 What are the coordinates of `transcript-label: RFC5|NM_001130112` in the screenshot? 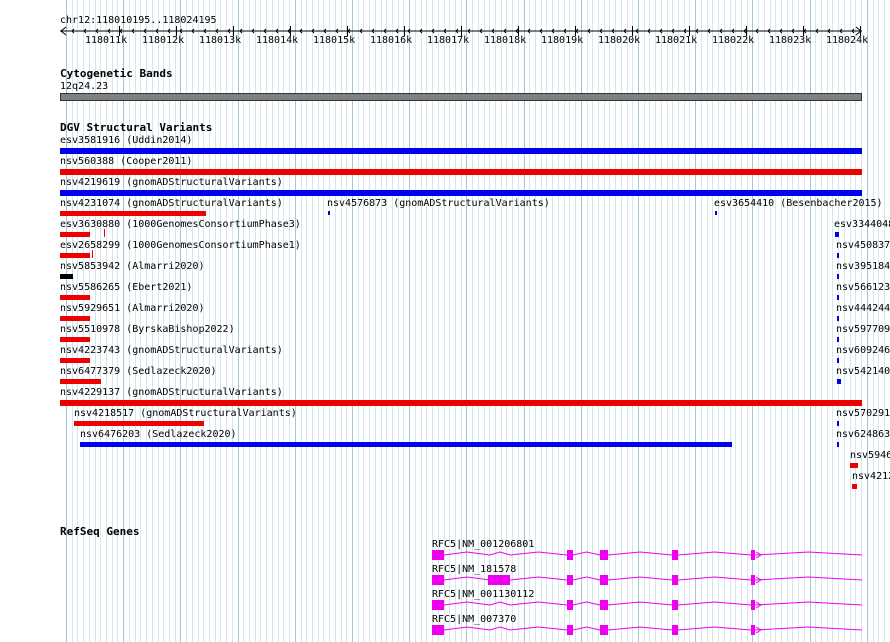 It's located at (483, 594).